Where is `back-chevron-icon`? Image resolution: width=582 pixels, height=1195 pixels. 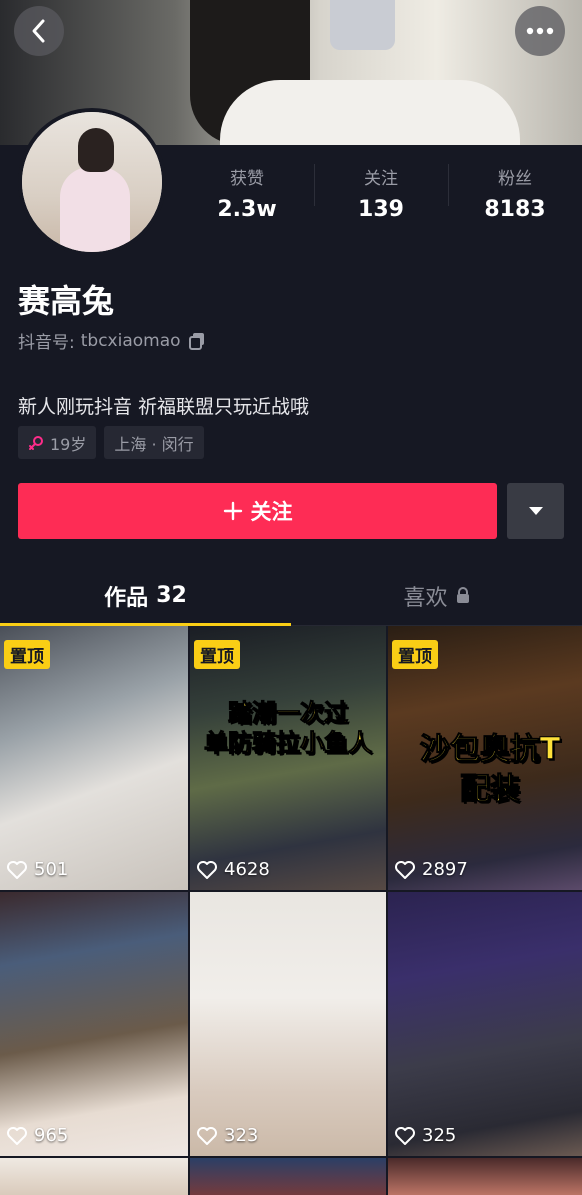 back-chevron-icon is located at coordinates (38, 31).